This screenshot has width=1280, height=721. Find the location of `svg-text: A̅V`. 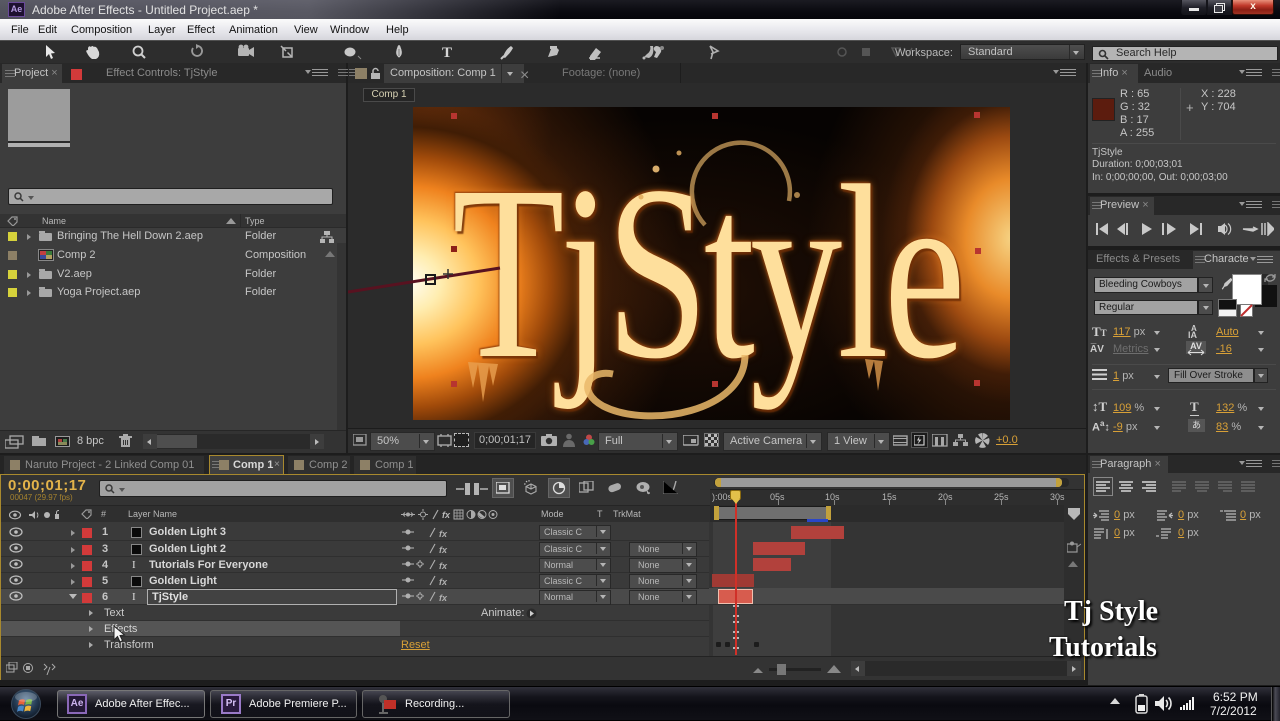

svg-text: A̅V is located at coordinates (1097, 349).